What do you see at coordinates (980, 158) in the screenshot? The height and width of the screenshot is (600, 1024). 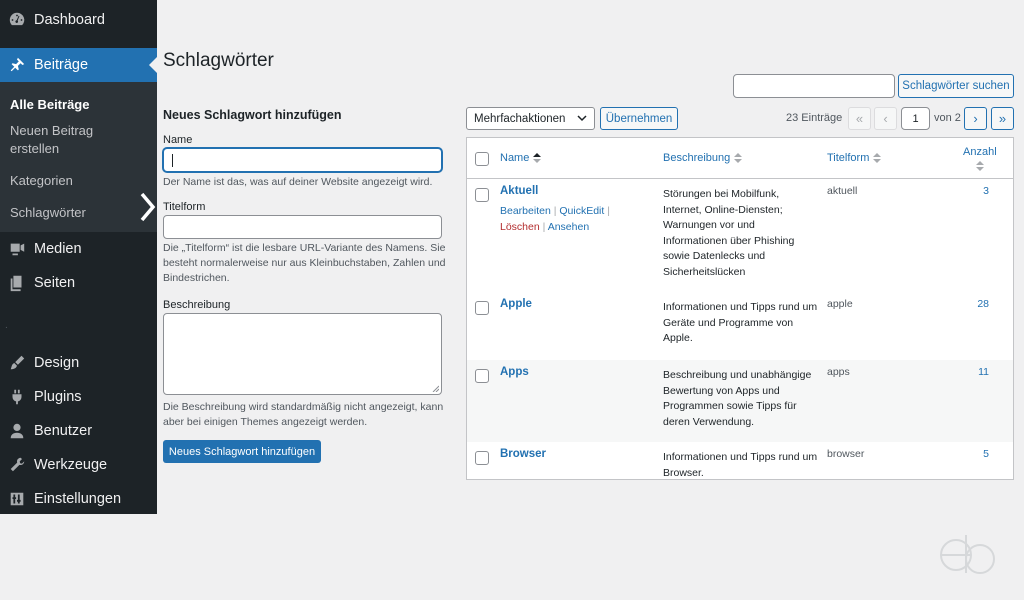 I see `column-count: Anzahl` at bounding box center [980, 158].